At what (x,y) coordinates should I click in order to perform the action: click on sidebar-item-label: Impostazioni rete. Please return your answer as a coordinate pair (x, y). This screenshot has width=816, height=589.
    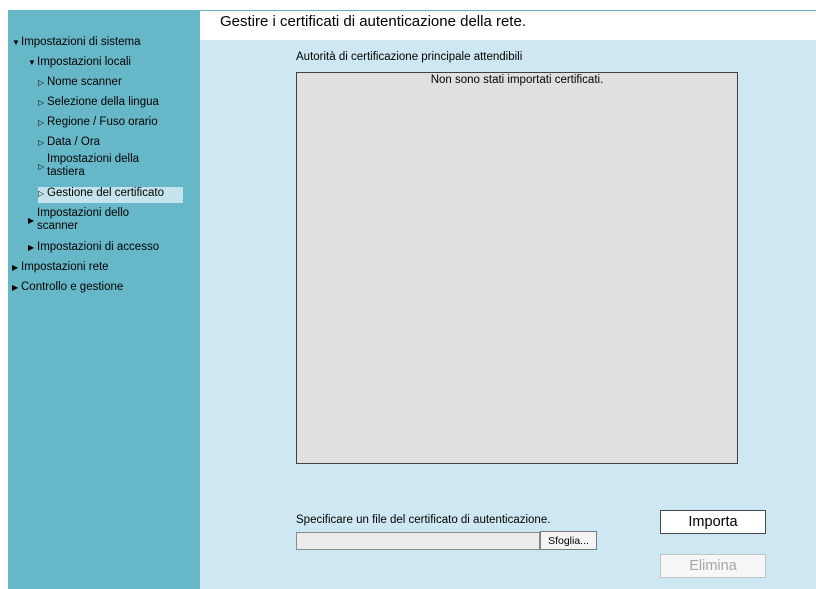
    Looking at the image, I should click on (65, 267).